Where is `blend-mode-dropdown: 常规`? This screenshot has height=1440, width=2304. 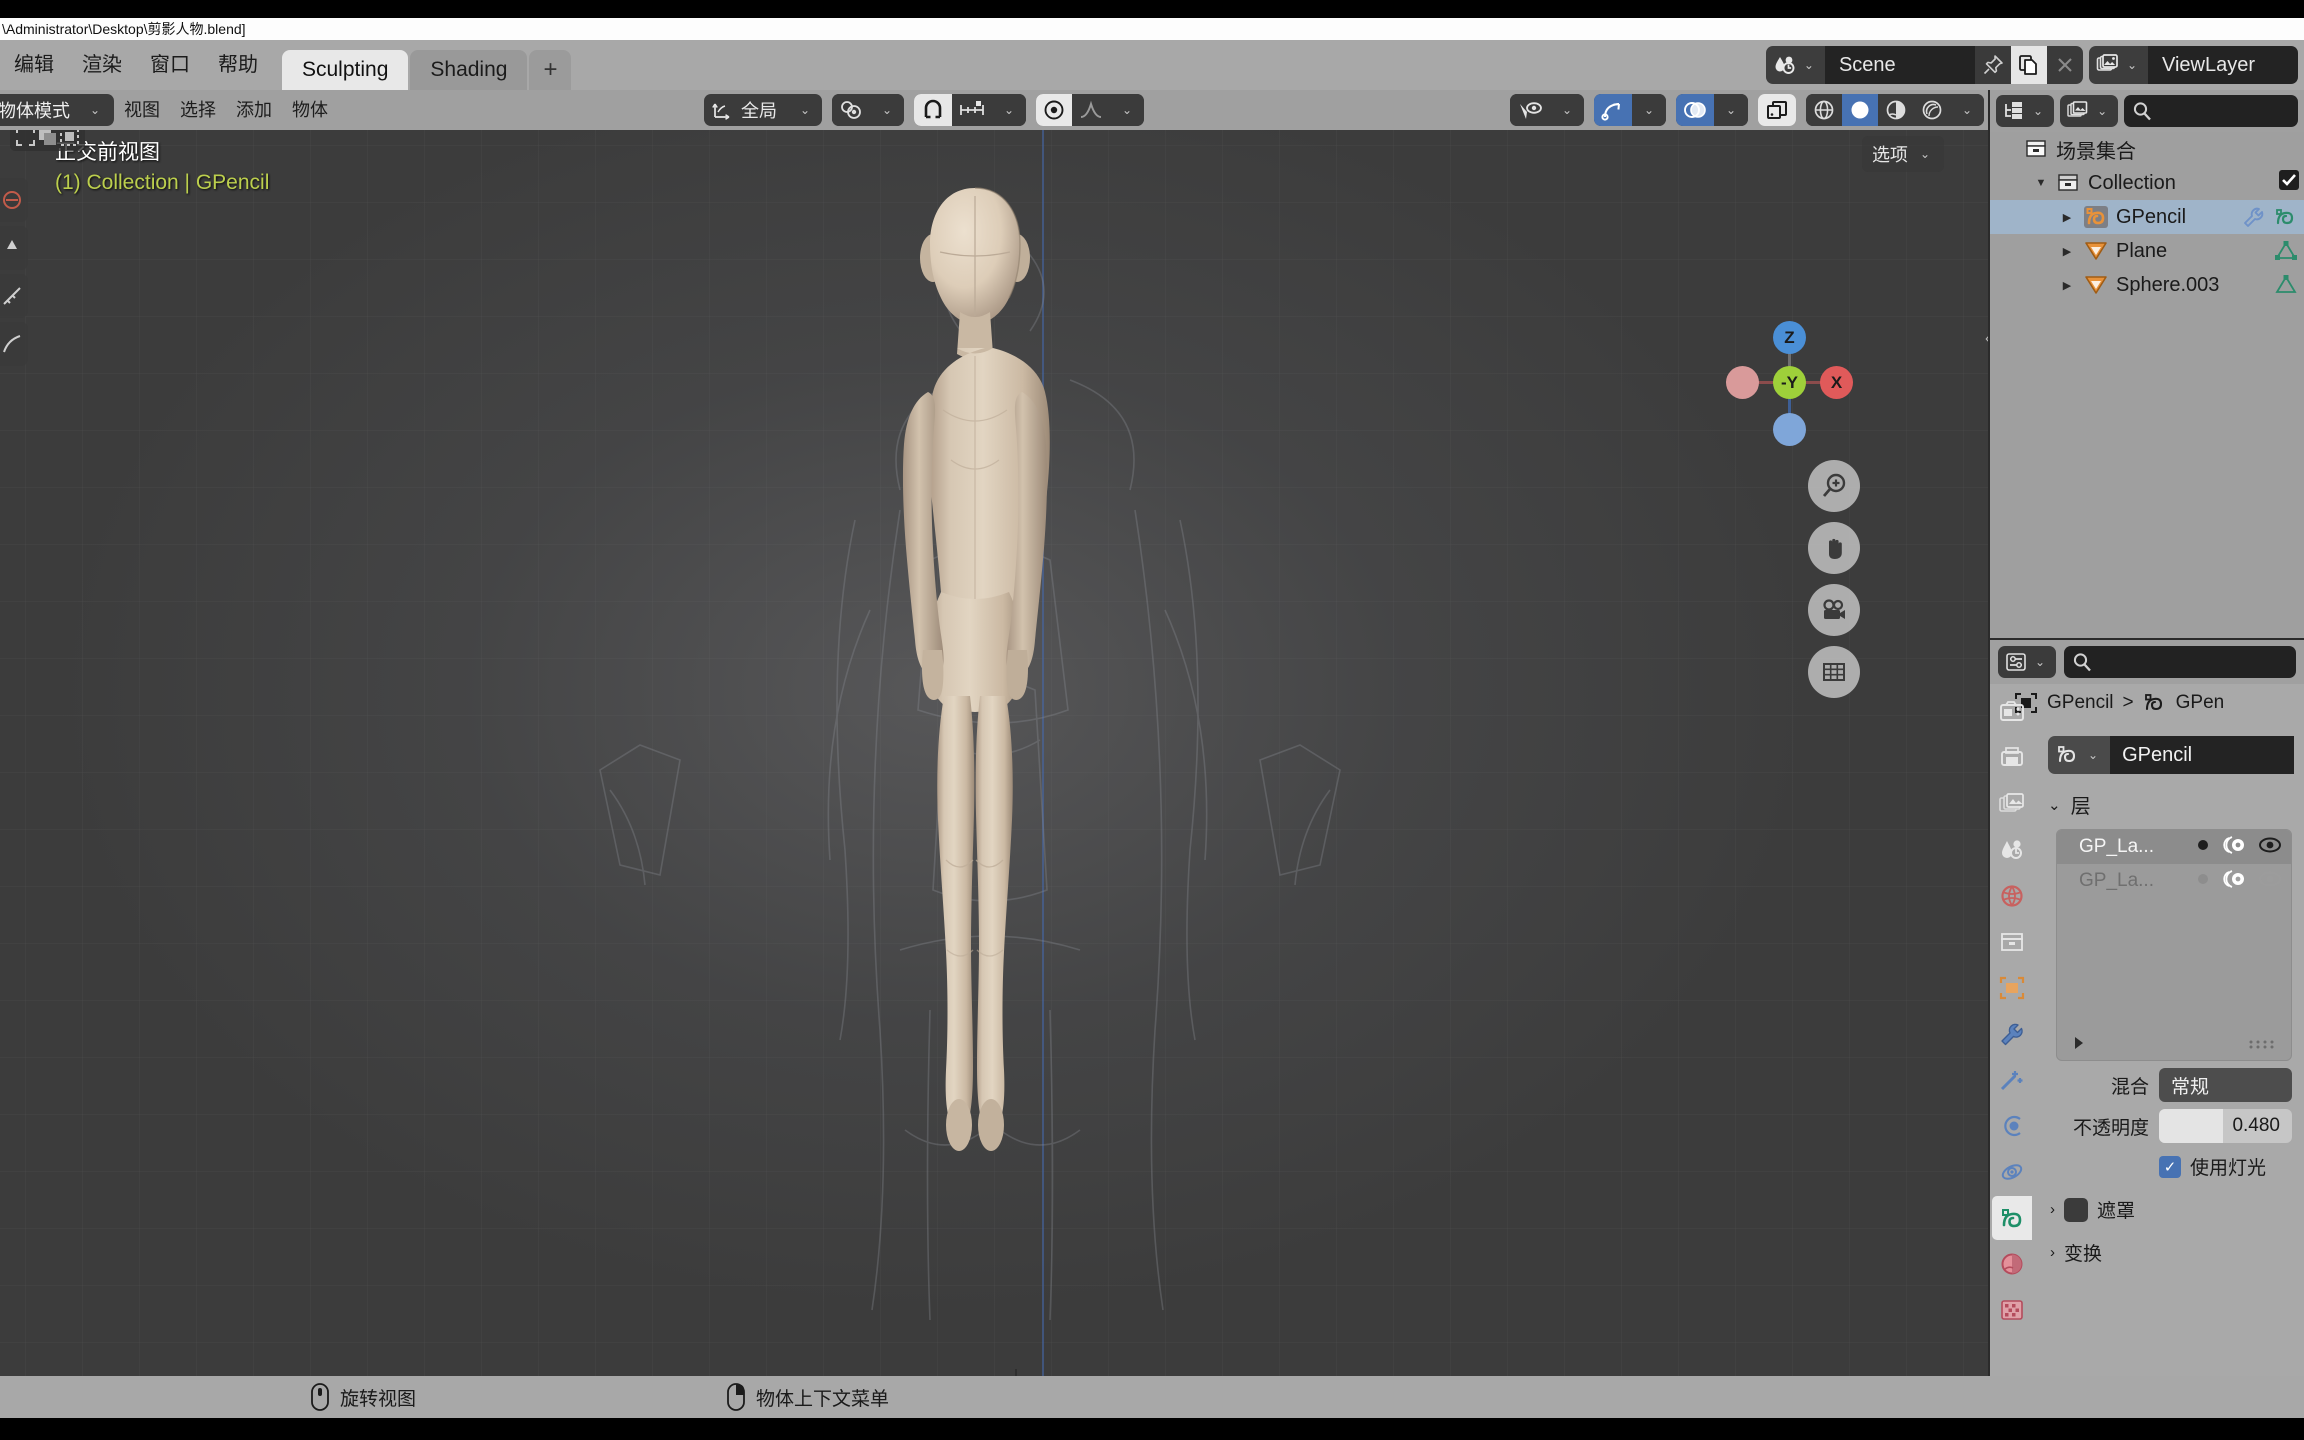
blend-mode-dropdown: 常规 is located at coordinates (2225, 1085).